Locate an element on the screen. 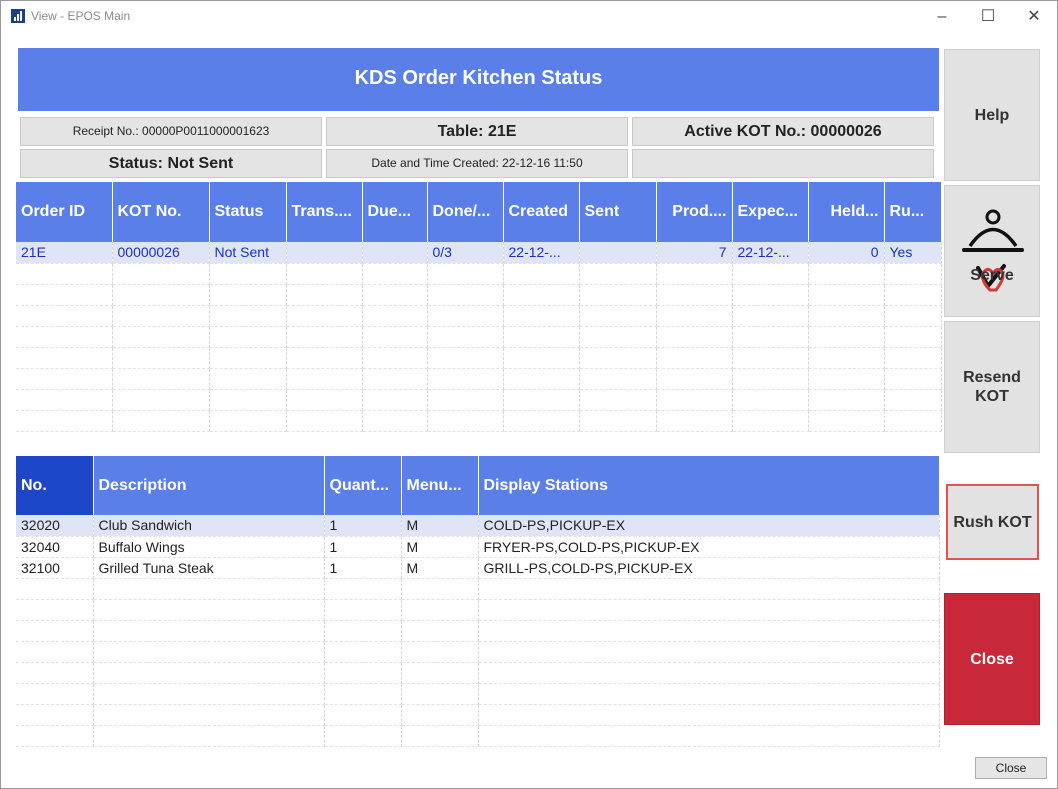 The width and height of the screenshot is (1058, 789). col-header-display-stations: Display Stations is located at coordinates (709, 485).